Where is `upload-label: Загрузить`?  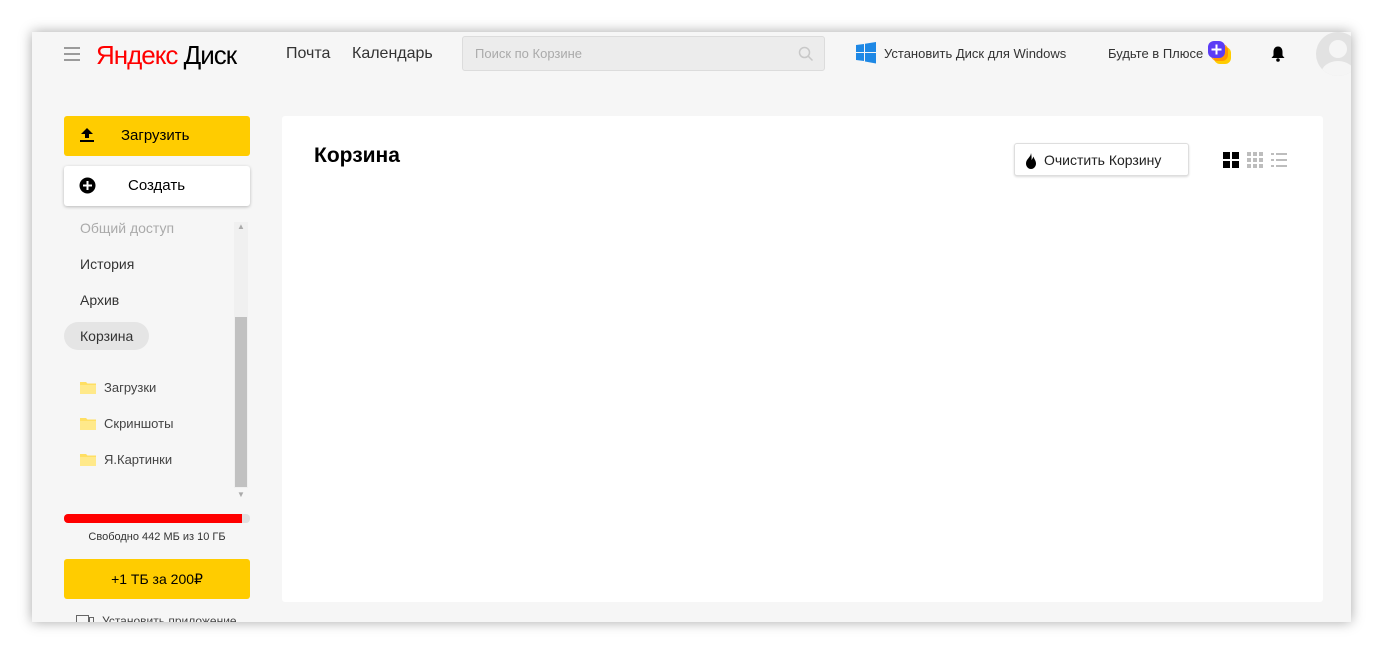
upload-label: Загрузить is located at coordinates (155, 135).